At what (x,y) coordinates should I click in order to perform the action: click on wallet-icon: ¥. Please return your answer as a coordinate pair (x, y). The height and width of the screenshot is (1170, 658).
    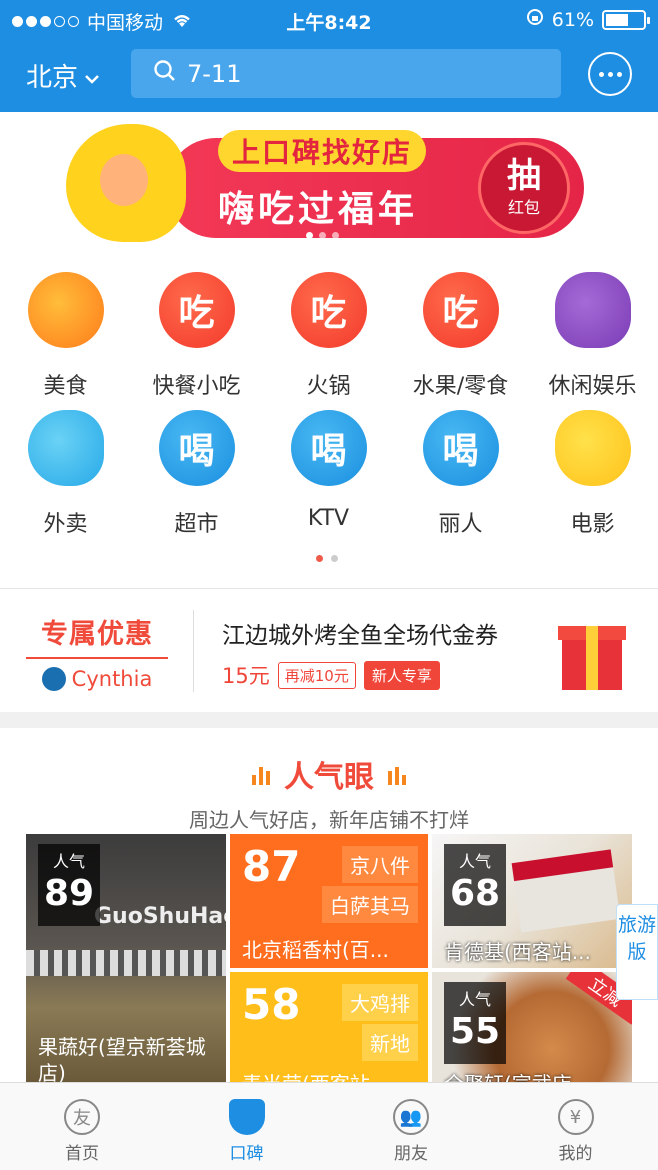
    Looking at the image, I should click on (575, 1117).